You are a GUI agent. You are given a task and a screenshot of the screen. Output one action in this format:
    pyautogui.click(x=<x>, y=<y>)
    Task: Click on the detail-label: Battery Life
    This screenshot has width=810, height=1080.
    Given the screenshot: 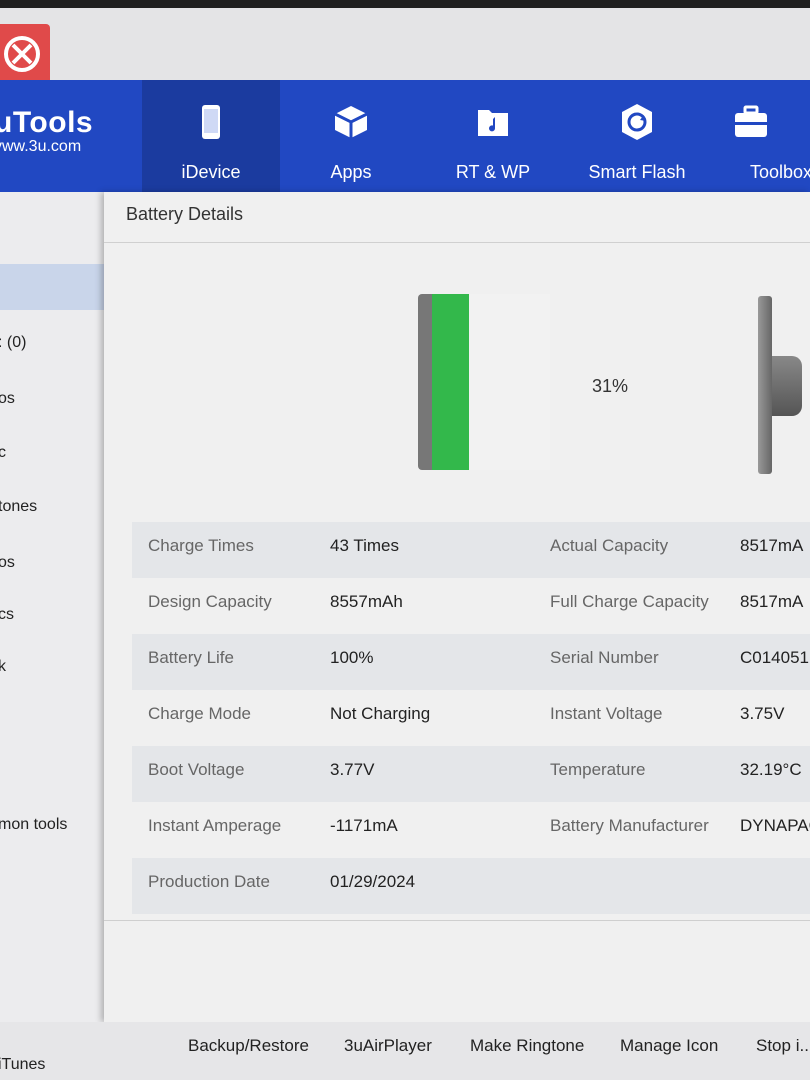 What is the action you would take?
    pyautogui.click(x=191, y=657)
    